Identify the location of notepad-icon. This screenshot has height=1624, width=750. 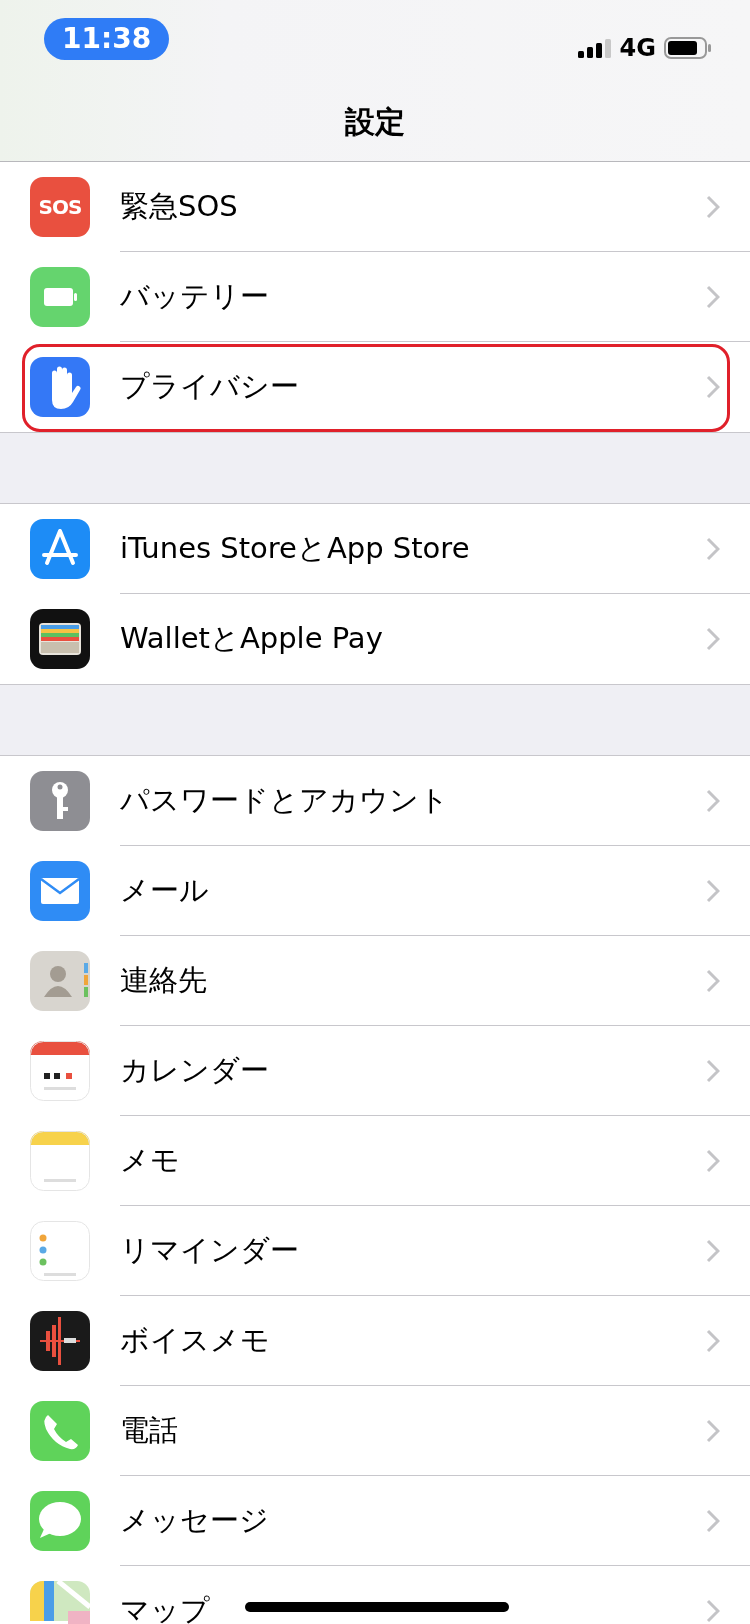
(60, 1161).